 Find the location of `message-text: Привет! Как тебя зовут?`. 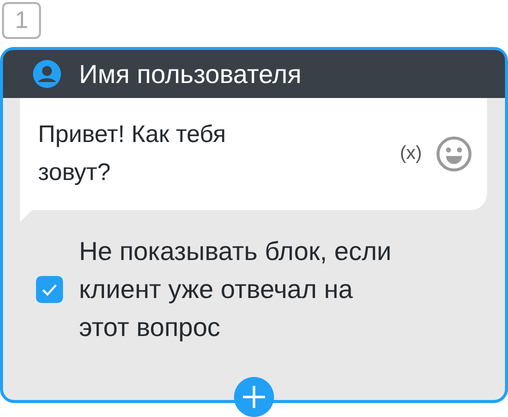

message-text: Привет! Как тебя зовут? is located at coordinates (168, 154).